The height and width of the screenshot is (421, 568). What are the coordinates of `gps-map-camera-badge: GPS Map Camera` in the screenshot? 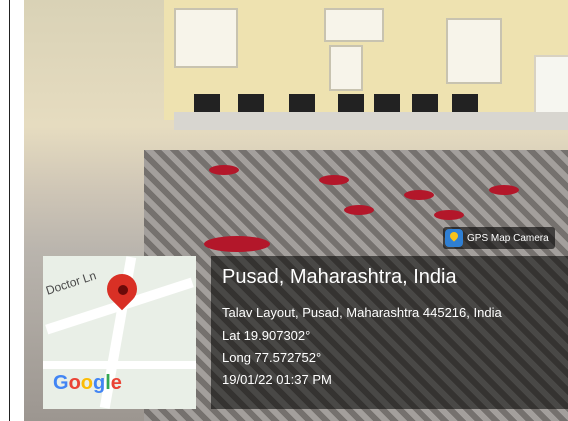 It's located at (499, 238).